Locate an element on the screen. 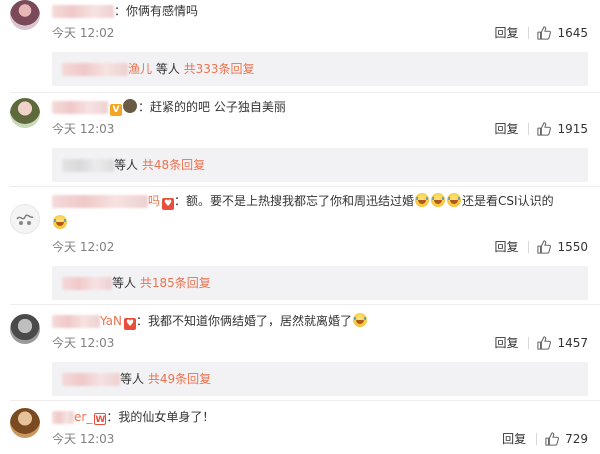  vip-badge-icon: V is located at coordinates (116, 110).